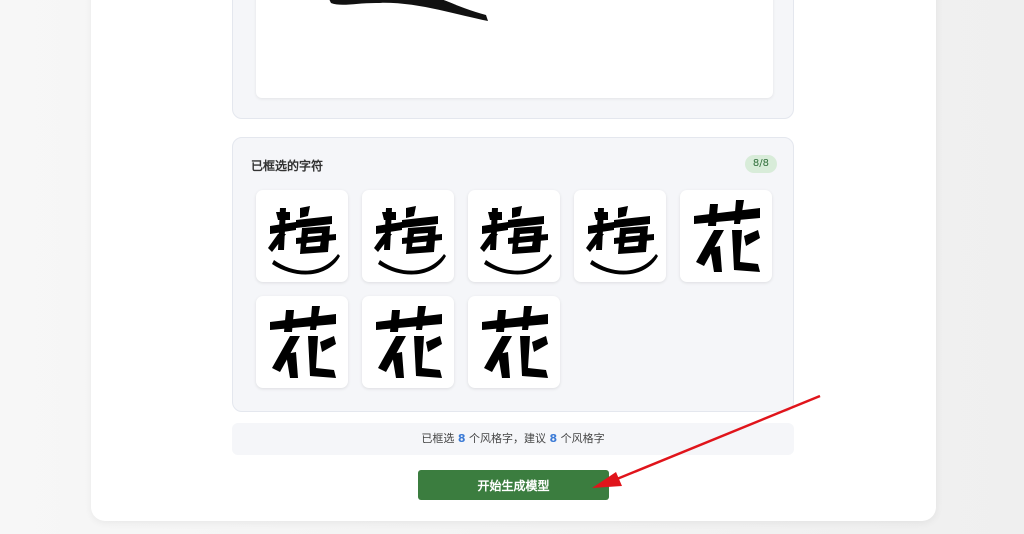  What do you see at coordinates (760, 164) in the screenshot?
I see `count-badge: 8/8` at bounding box center [760, 164].